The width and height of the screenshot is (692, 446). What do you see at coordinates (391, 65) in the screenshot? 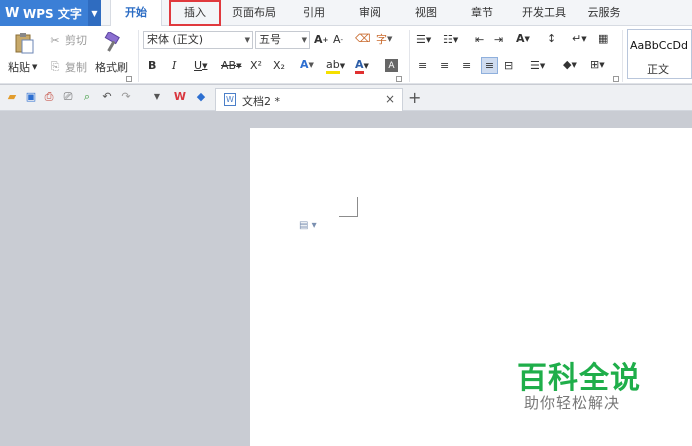
I see `char-shading-icon: A` at bounding box center [391, 65].